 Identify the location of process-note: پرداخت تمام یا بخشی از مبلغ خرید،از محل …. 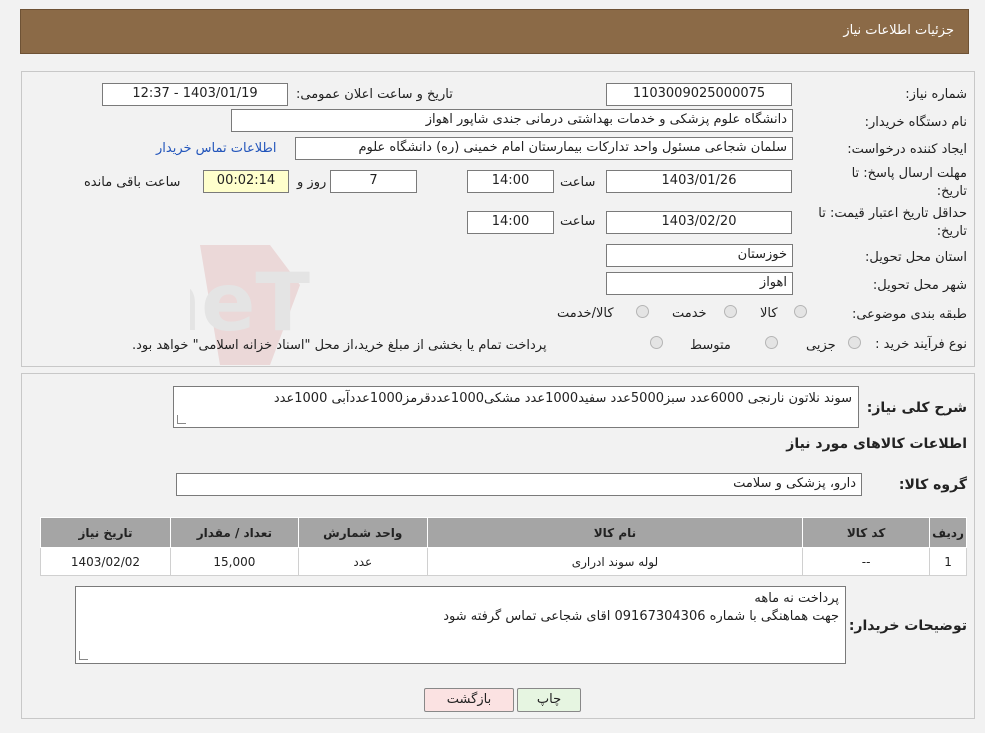
(339, 345).